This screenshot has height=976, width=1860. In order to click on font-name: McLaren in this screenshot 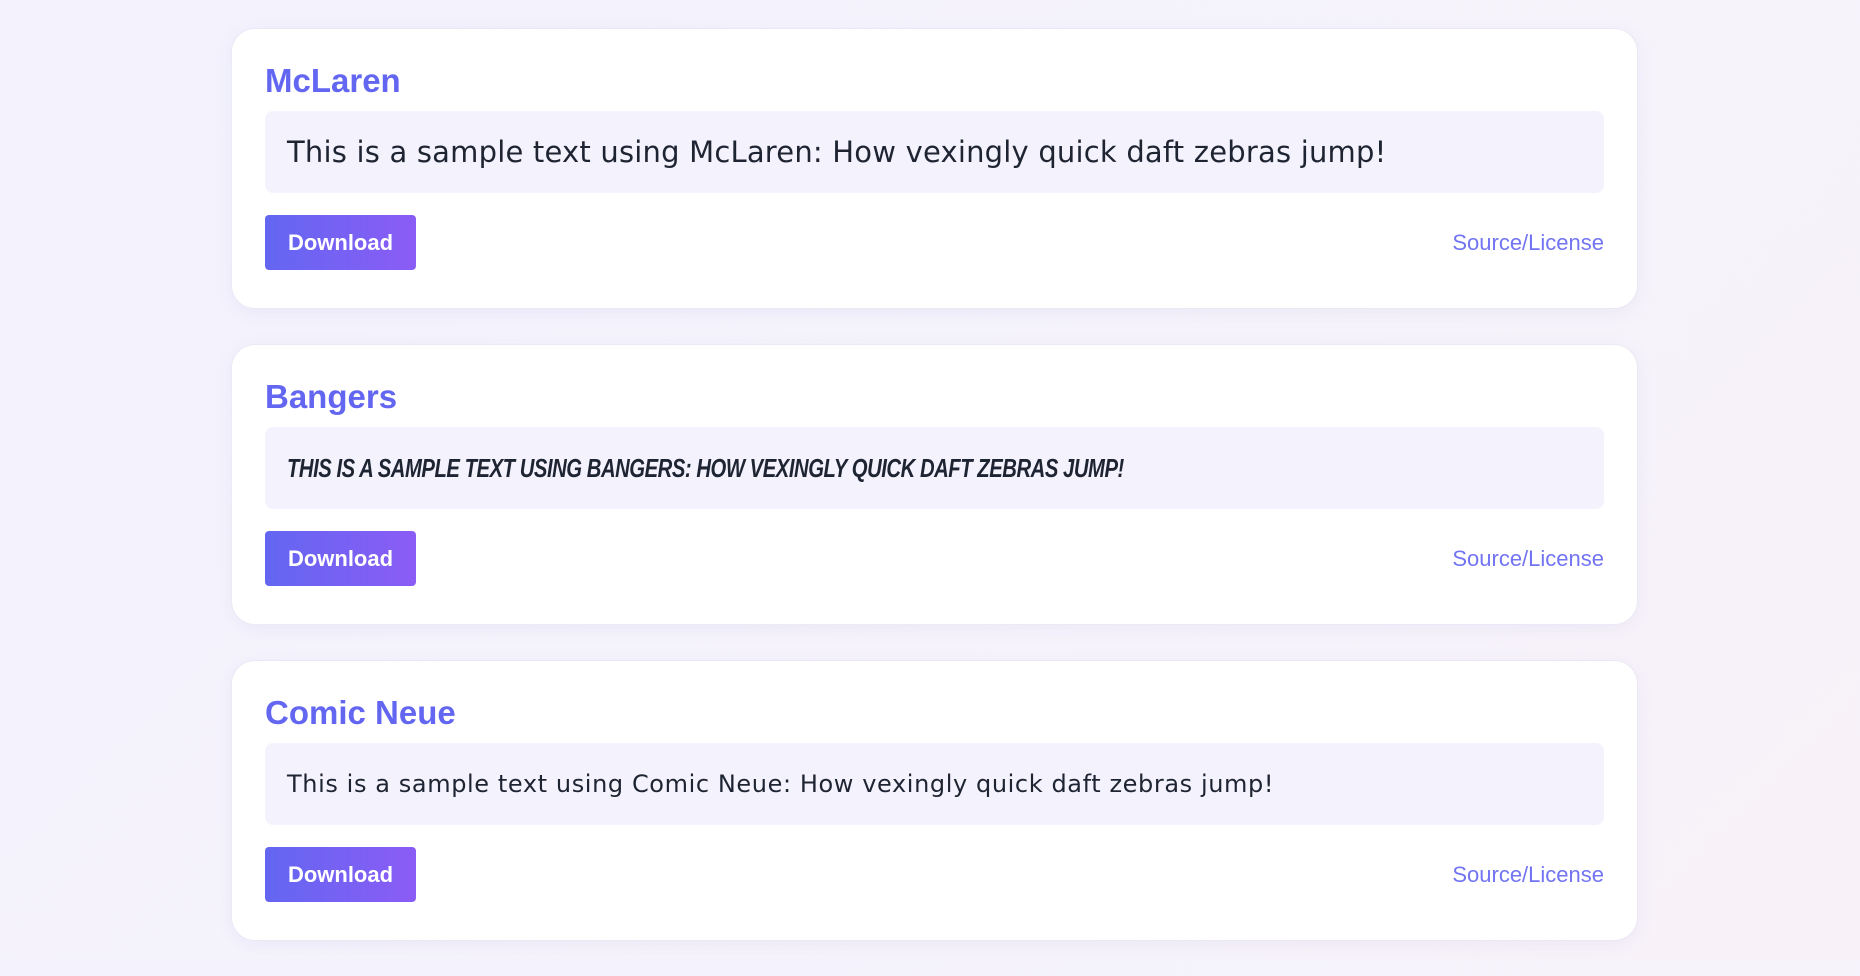, I will do `click(333, 80)`.